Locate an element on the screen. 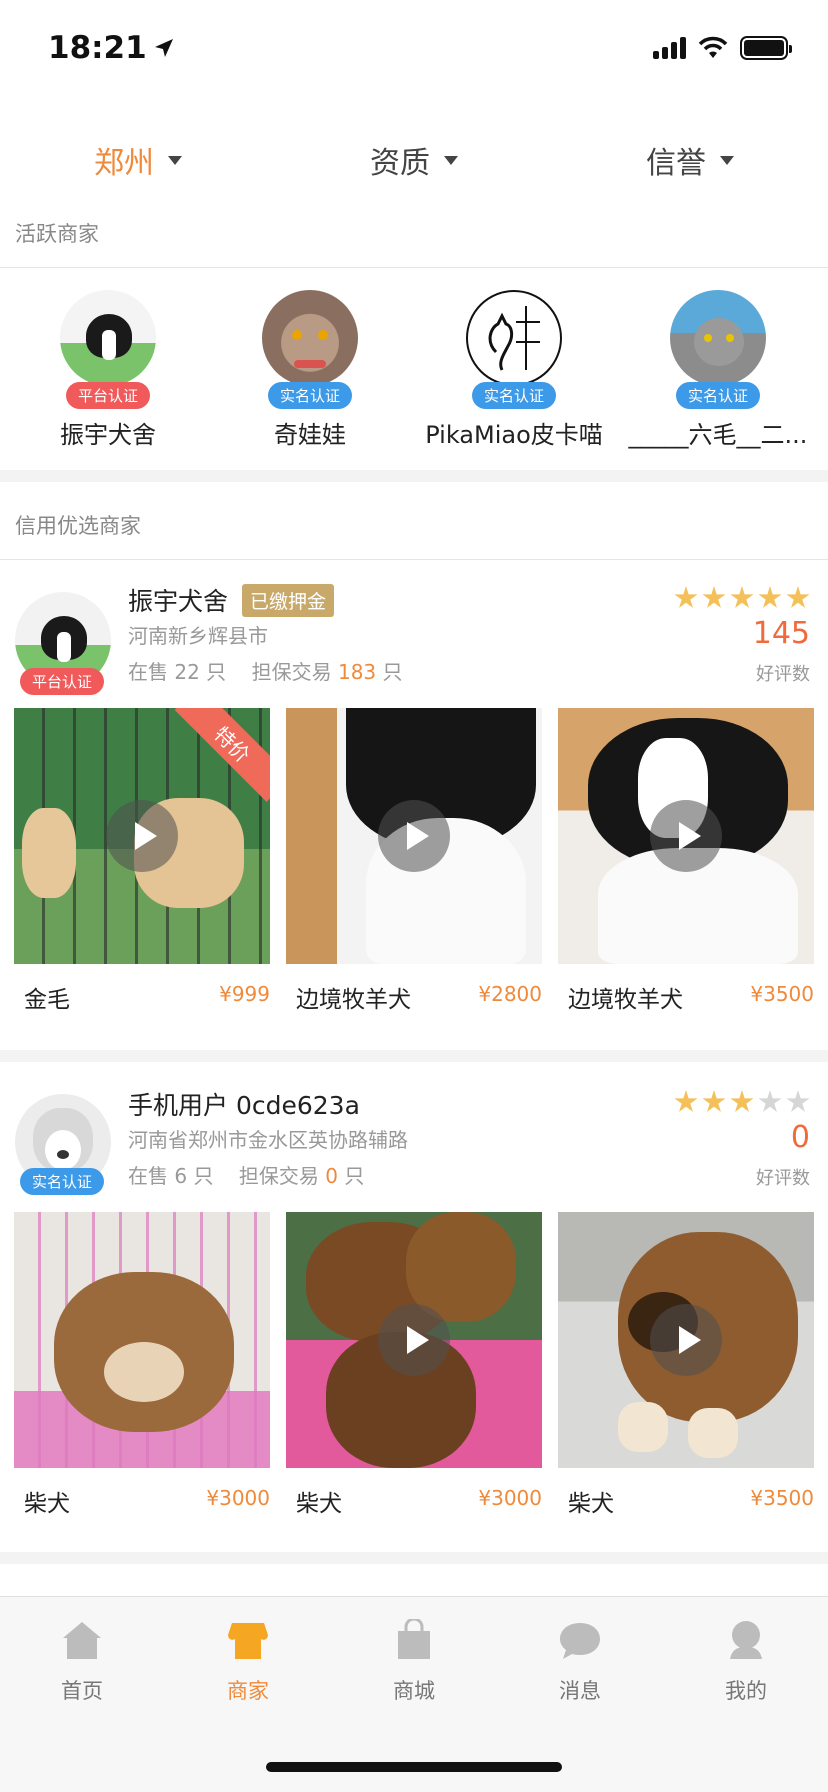 The height and width of the screenshot is (1792, 828). active-merchant-item: 实名认证 奇娃娃 is located at coordinates (310, 370).